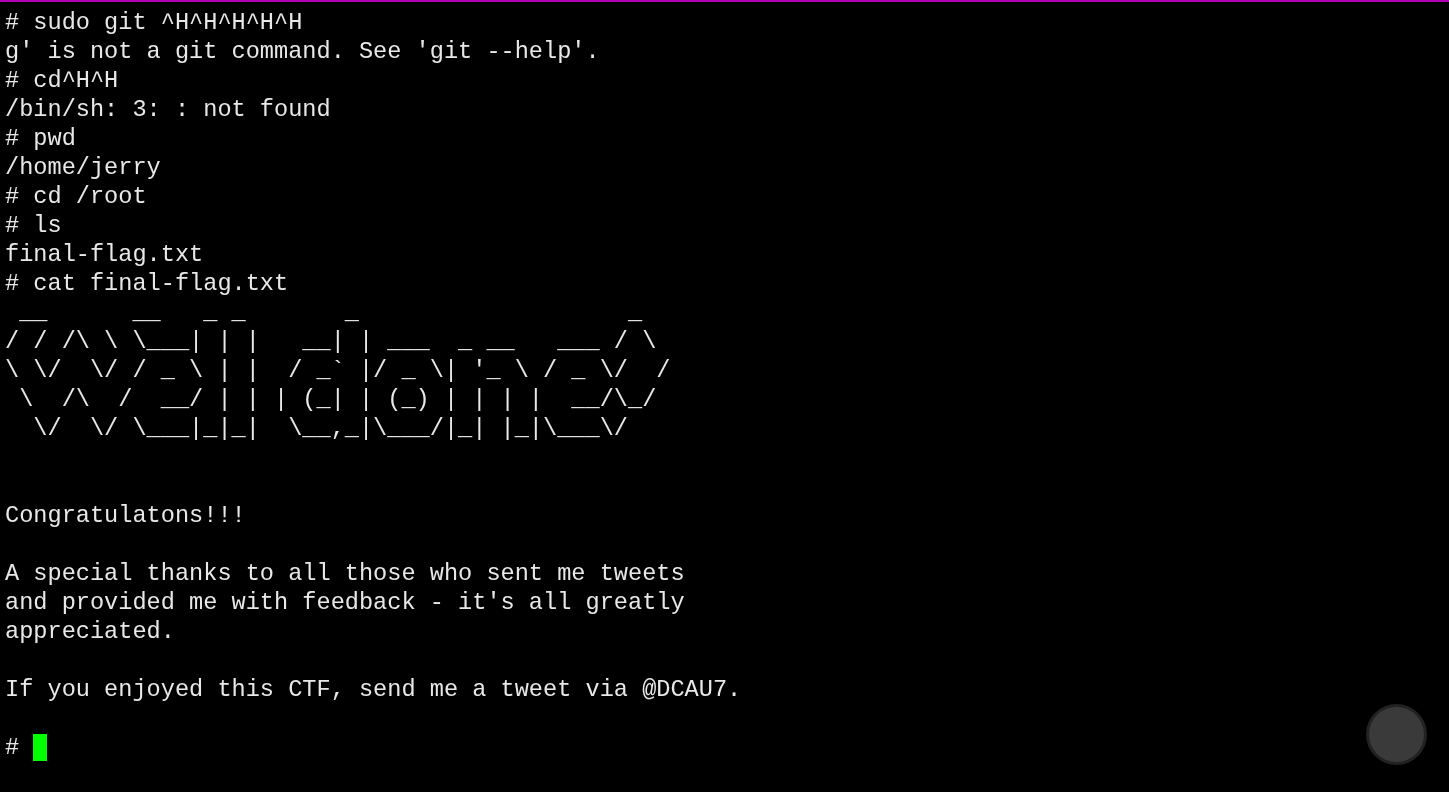 Image resolution: width=1449 pixels, height=792 pixels. I want to click on terminal-line: appreciated., so click(90, 631).